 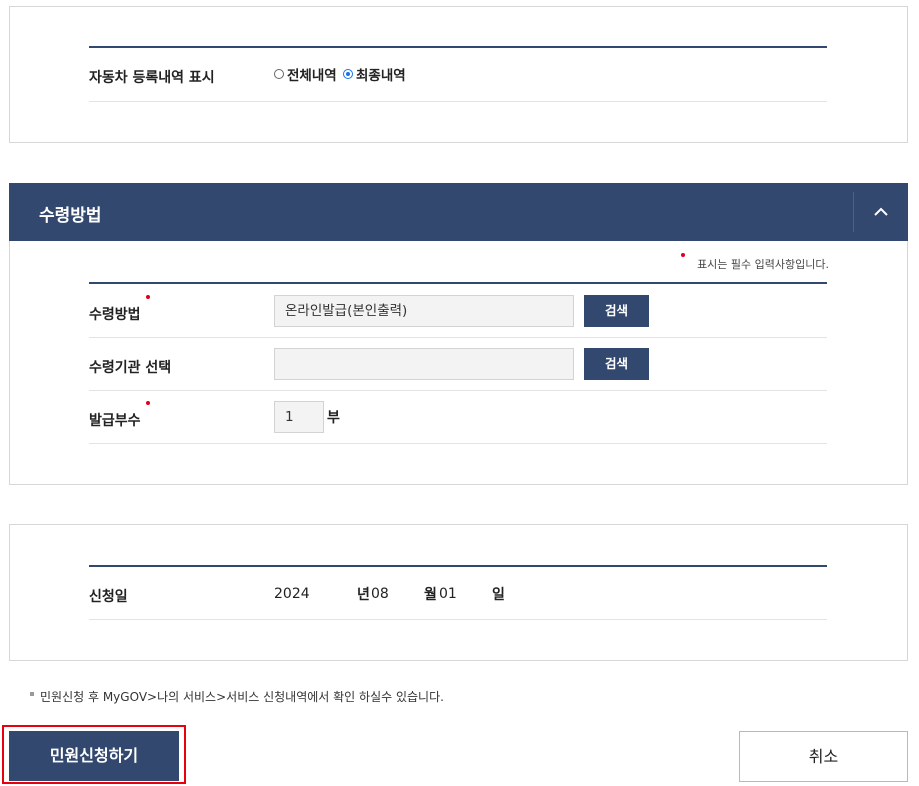 What do you see at coordinates (381, 76) in the screenshot?
I see `radio-final-label: 최종내역` at bounding box center [381, 76].